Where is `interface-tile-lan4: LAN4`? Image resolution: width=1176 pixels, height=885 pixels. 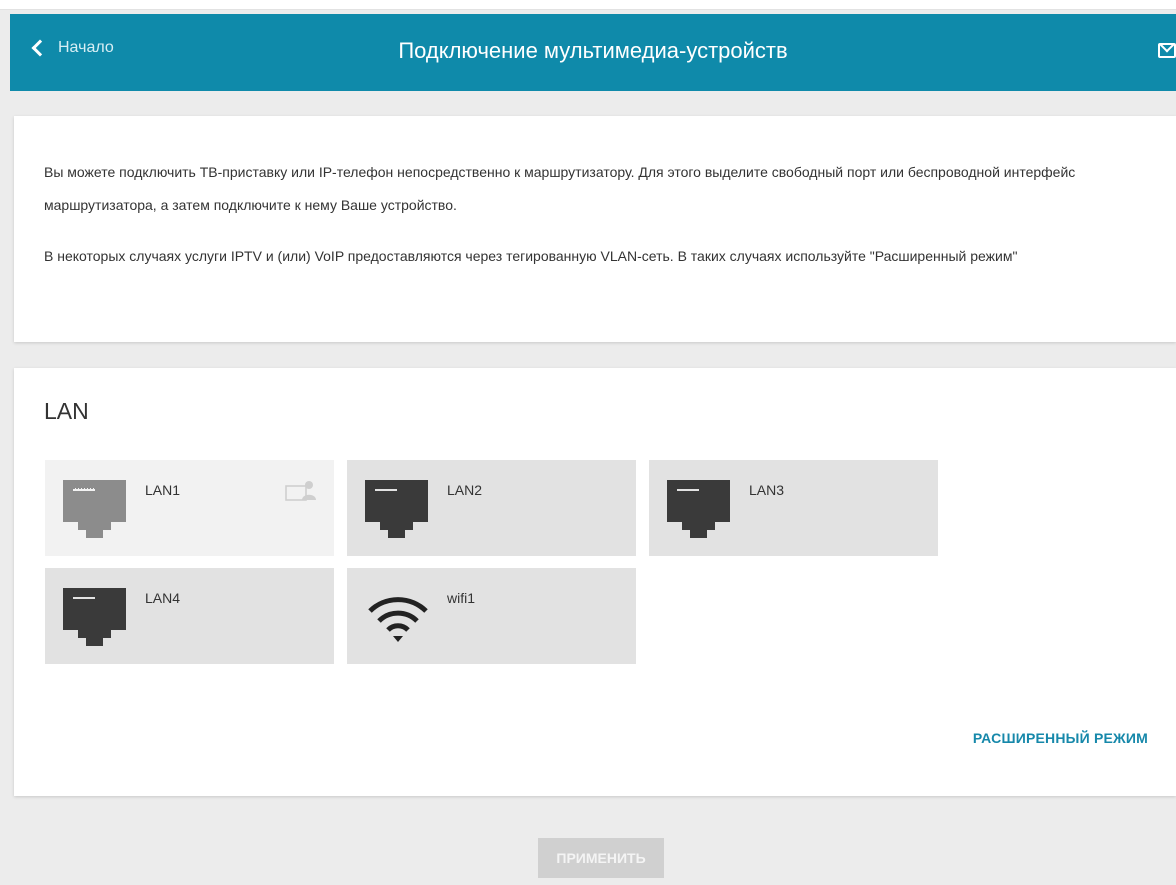 interface-tile-lan4: LAN4 is located at coordinates (189, 616).